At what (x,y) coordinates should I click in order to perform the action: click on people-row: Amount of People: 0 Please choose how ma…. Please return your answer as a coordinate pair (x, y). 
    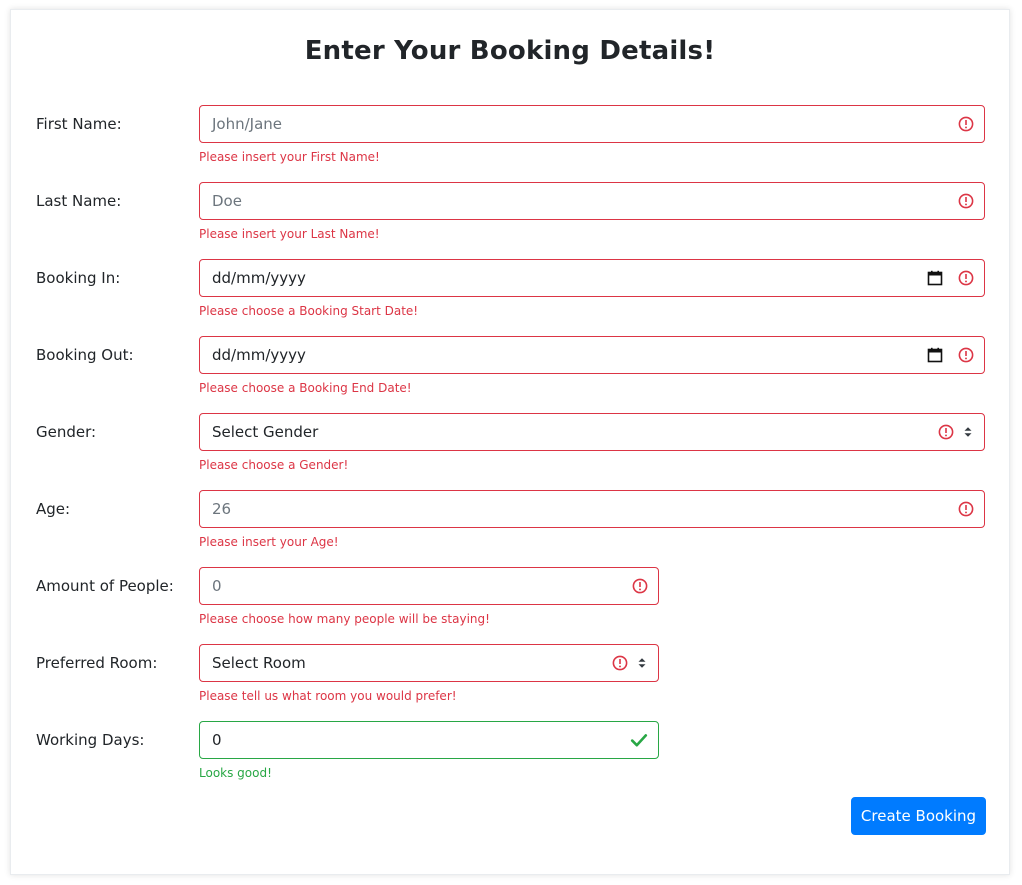
    Looking at the image, I should click on (510, 605).